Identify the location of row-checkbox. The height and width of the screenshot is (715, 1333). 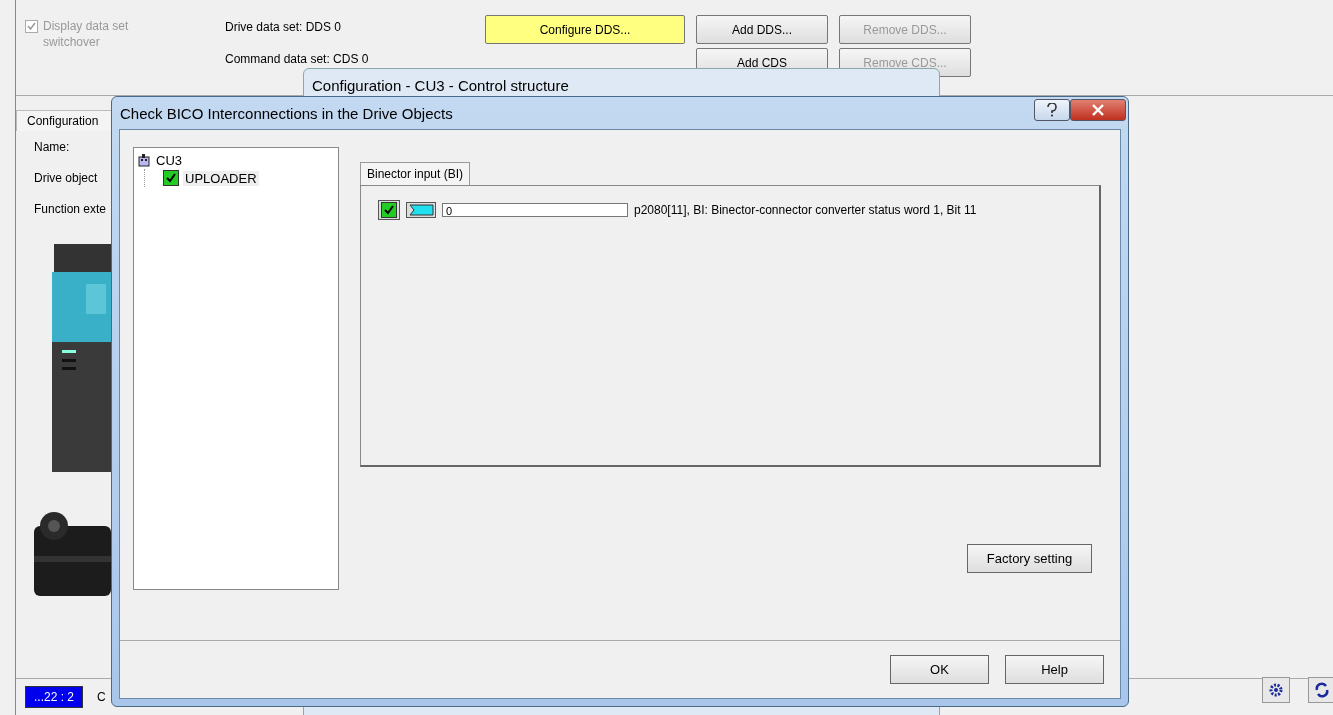
(389, 210).